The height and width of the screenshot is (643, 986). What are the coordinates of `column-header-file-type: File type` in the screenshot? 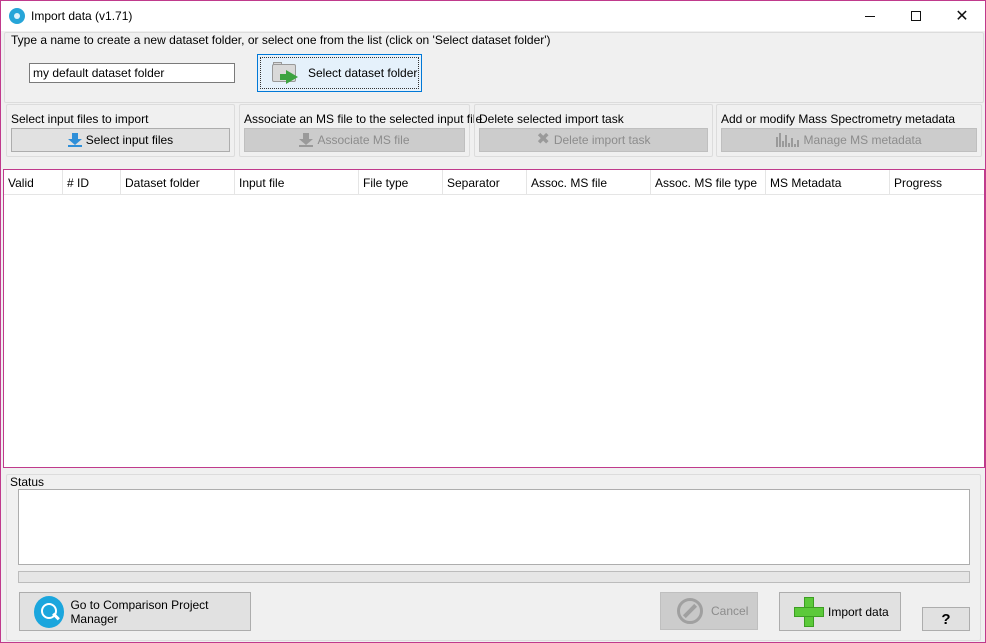 It's located at (401, 182).